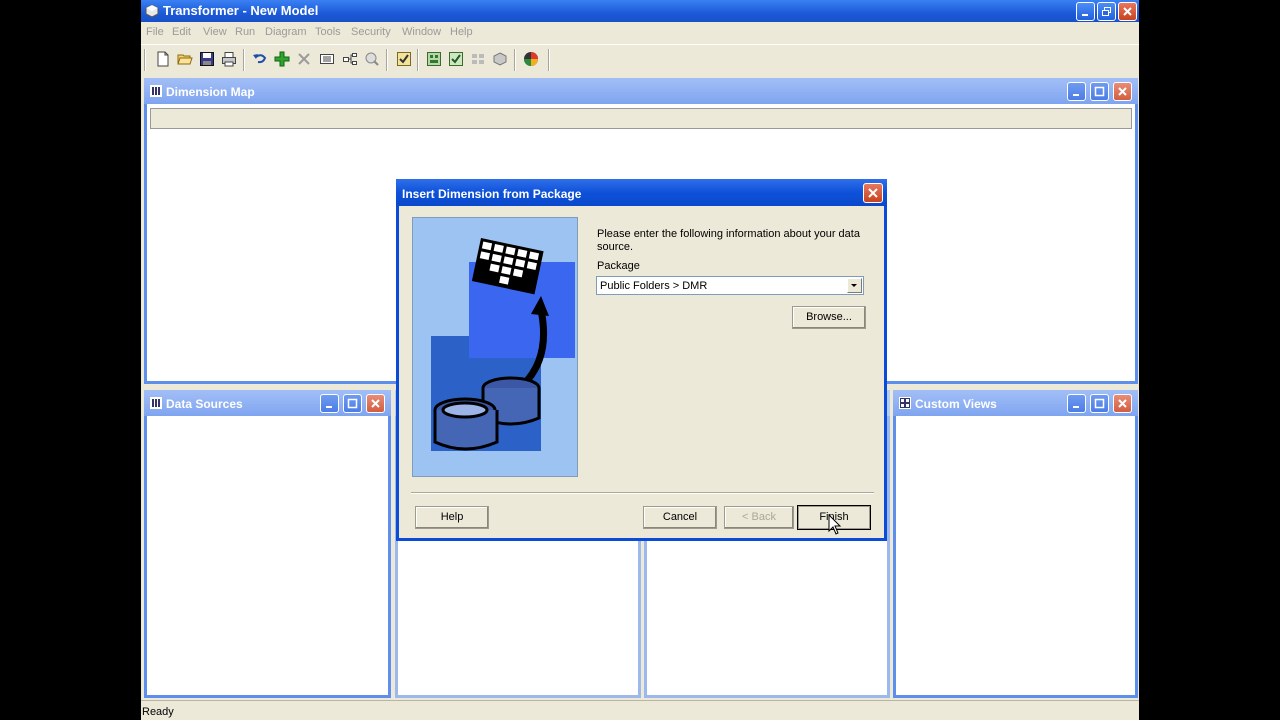  What do you see at coordinates (158, 712) in the screenshot?
I see `status-text: Ready` at bounding box center [158, 712].